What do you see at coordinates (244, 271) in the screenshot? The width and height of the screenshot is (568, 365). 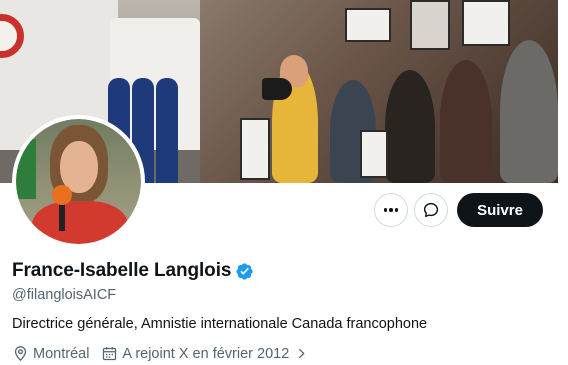 I see `verified-badge-icon` at bounding box center [244, 271].